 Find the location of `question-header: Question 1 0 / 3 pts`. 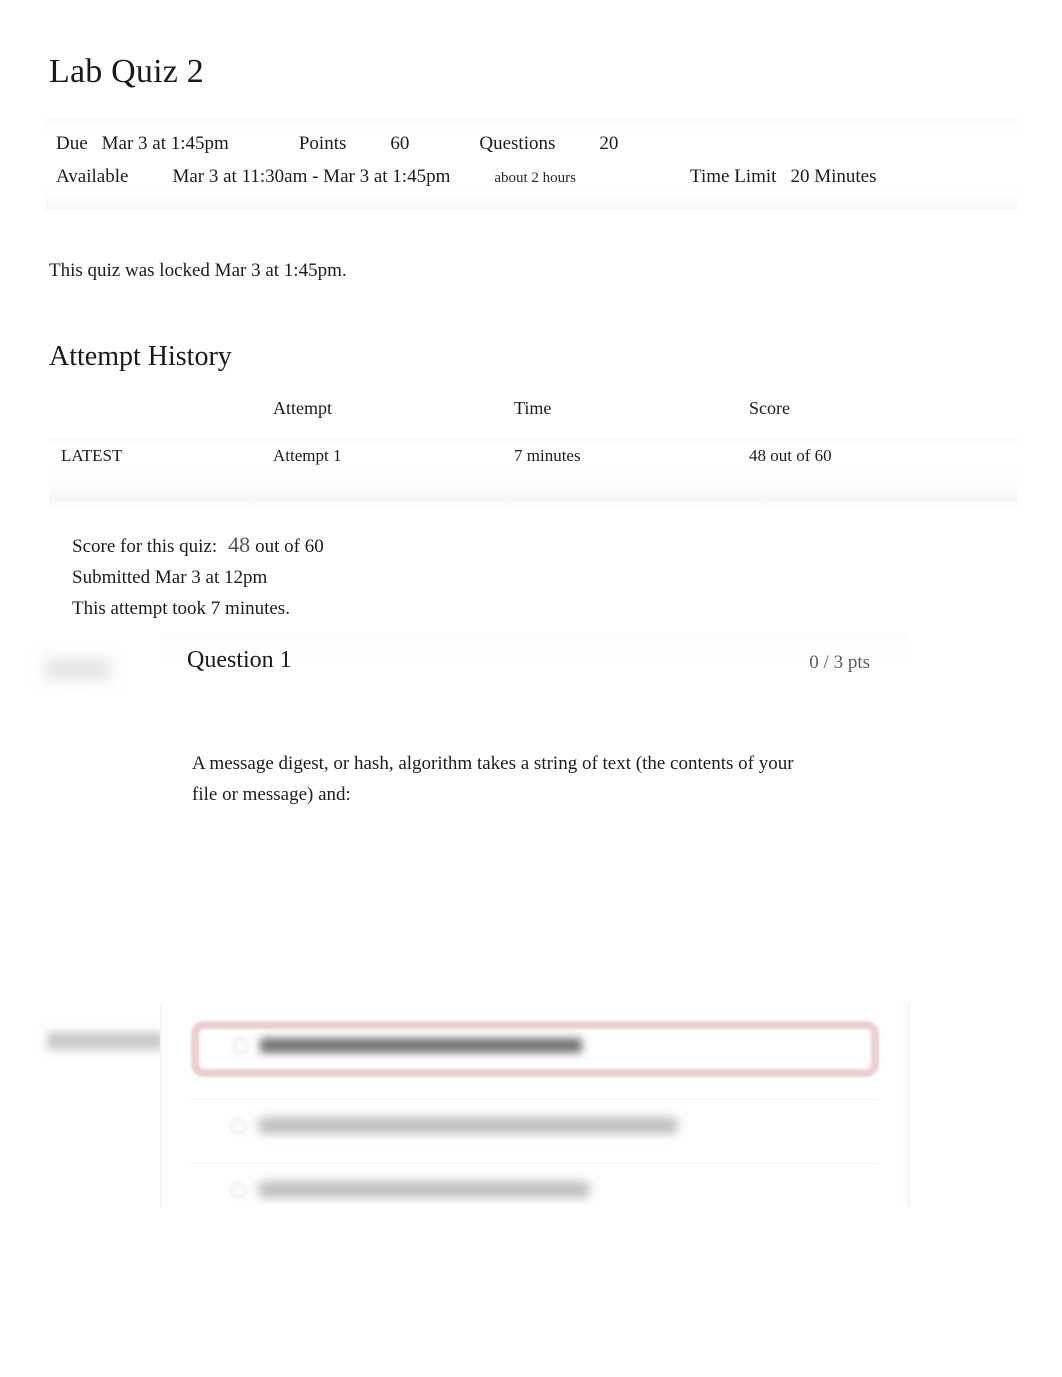

question-header: Question 1 0 / 3 pts is located at coordinates (534, 659).